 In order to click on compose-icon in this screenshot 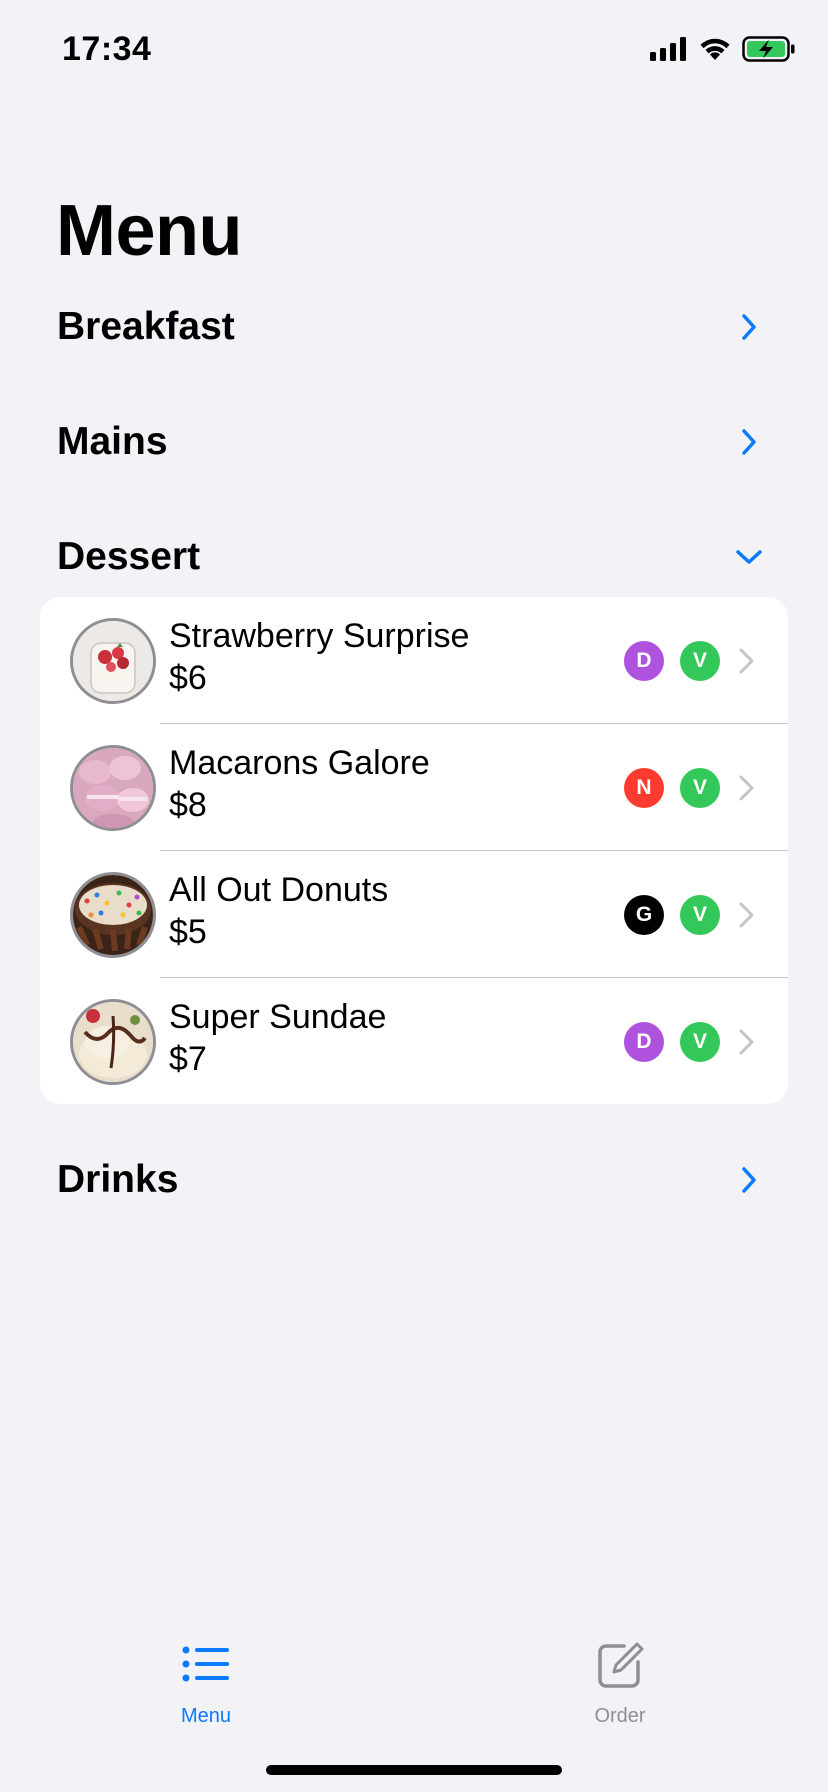, I will do `click(621, 1665)`.